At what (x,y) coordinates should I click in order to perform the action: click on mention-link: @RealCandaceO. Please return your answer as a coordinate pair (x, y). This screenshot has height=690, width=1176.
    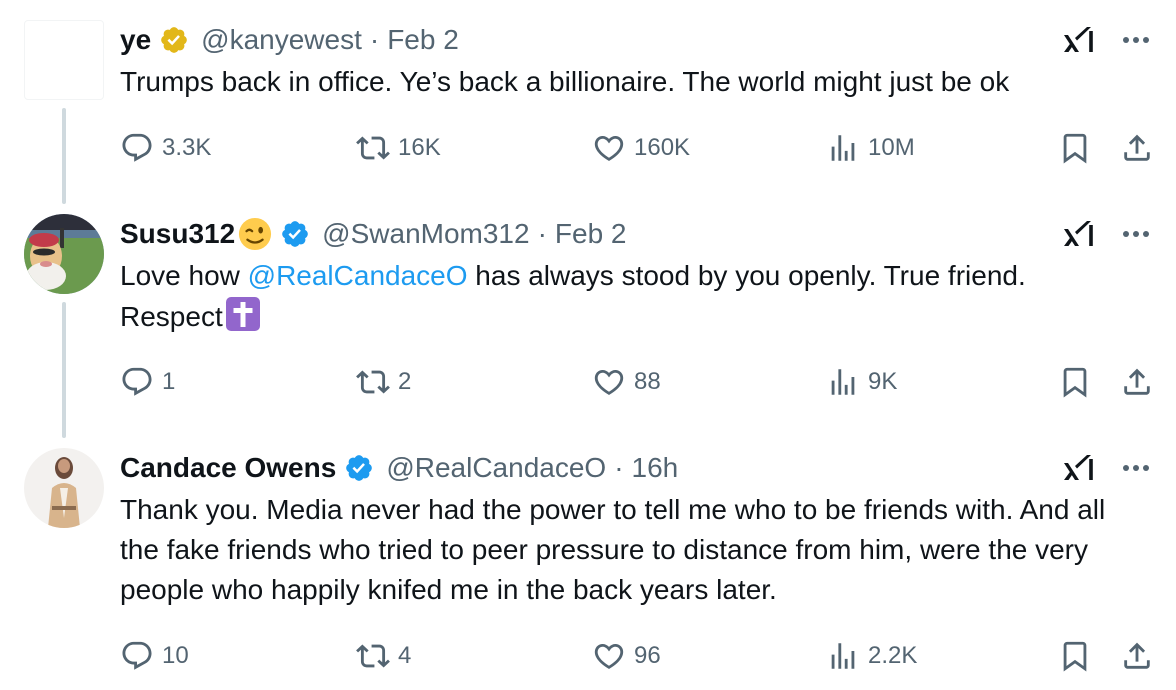
    Looking at the image, I should click on (358, 275).